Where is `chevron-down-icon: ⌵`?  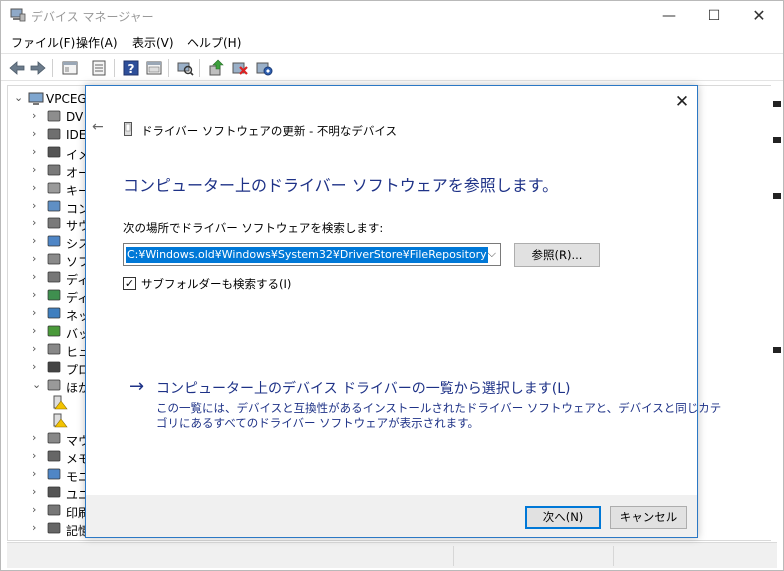 chevron-down-icon: ⌵ is located at coordinates (492, 254).